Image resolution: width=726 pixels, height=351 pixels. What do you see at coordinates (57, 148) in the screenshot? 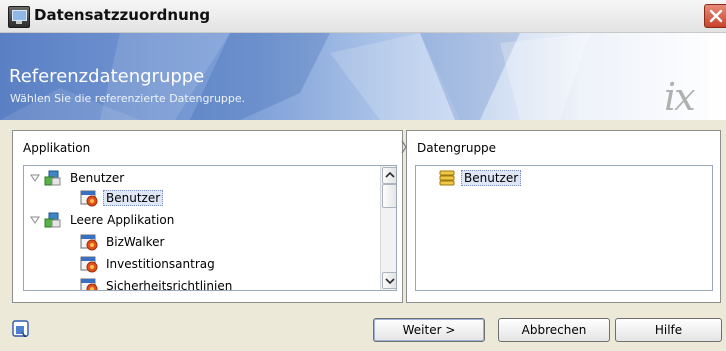
I see `application-label: Applikation` at bounding box center [57, 148].